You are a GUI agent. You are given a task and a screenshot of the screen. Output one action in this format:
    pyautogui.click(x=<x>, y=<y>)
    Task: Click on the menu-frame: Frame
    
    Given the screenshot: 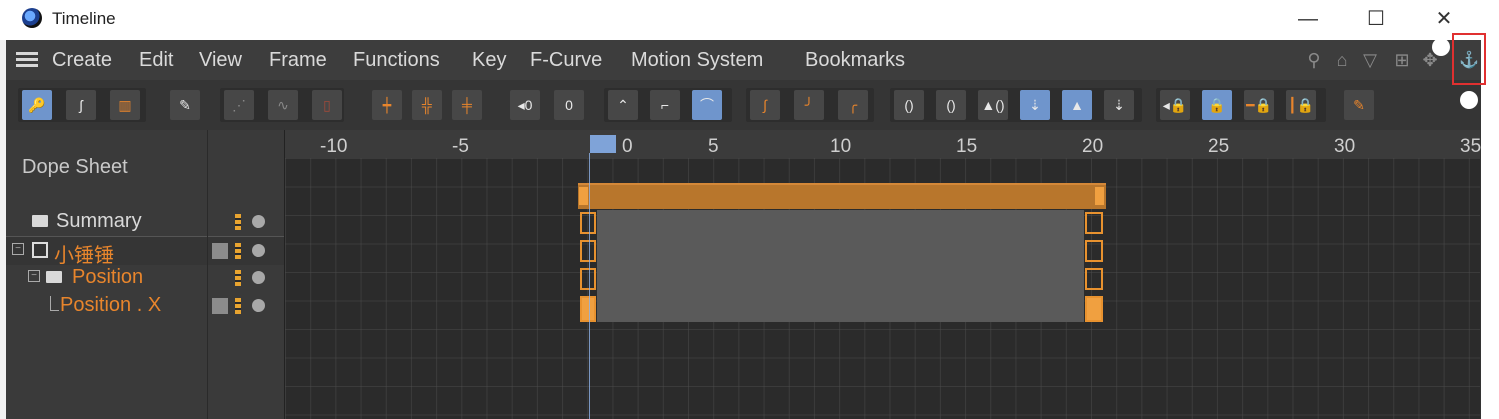 What is the action you would take?
    pyautogui.click(x=298, y=60)
    